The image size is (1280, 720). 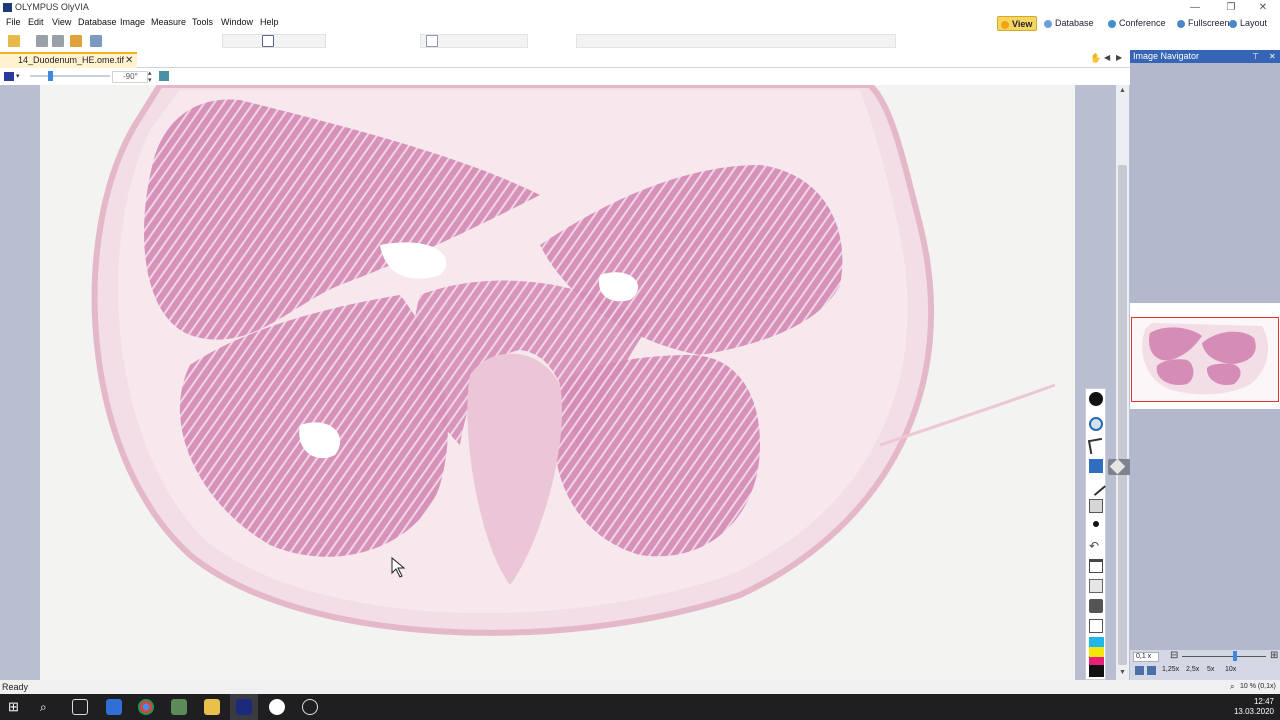 I want to click on menu-database: Database, so click(x=97, y=22).